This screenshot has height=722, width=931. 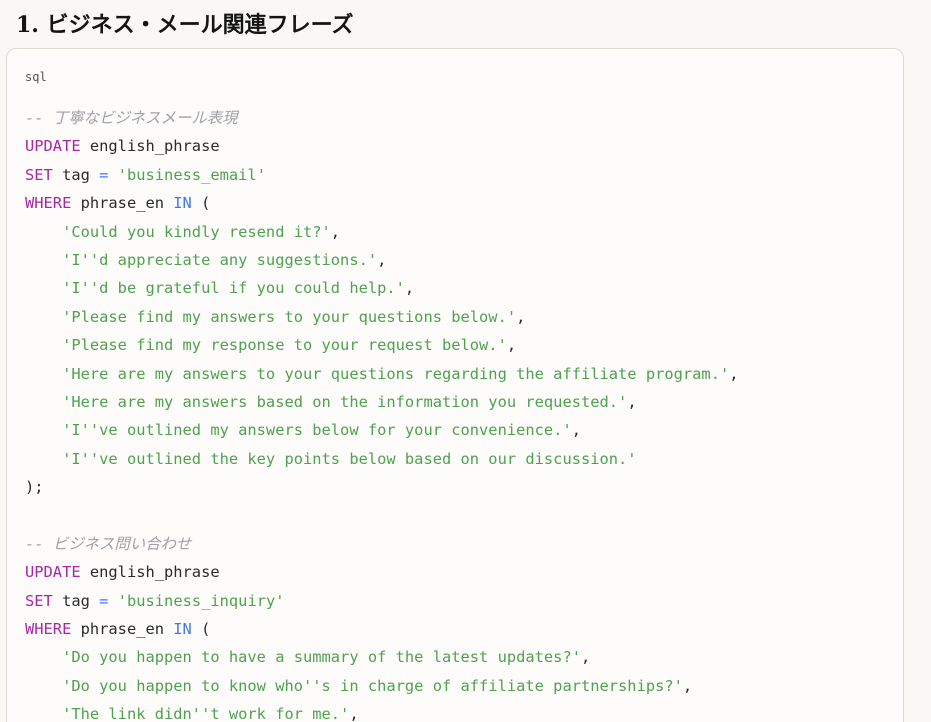 I want to click on code-line: -- 丁寧なビジネスメール表現, so click(x=382, y=118).